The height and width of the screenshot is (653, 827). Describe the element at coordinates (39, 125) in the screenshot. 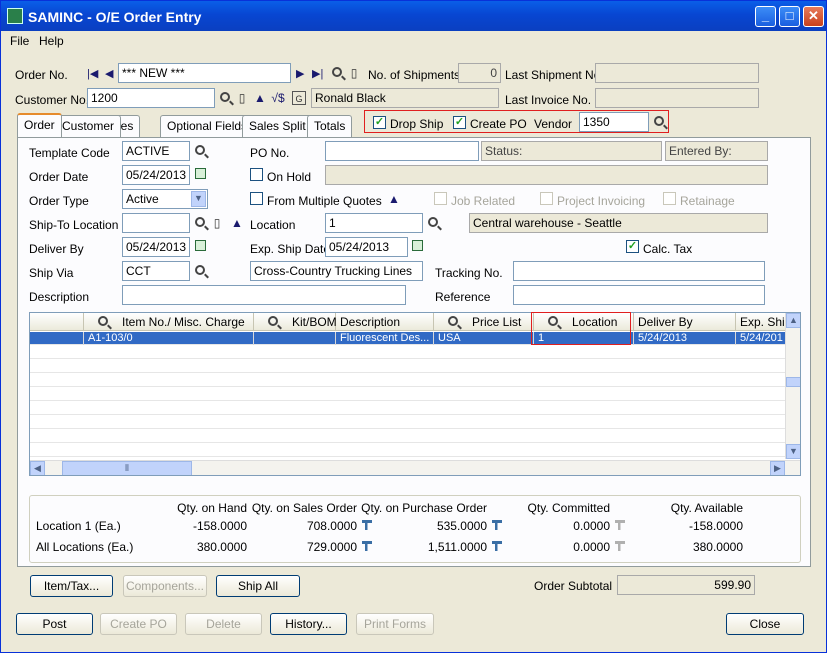

I see `tab-order: Order` at that location.